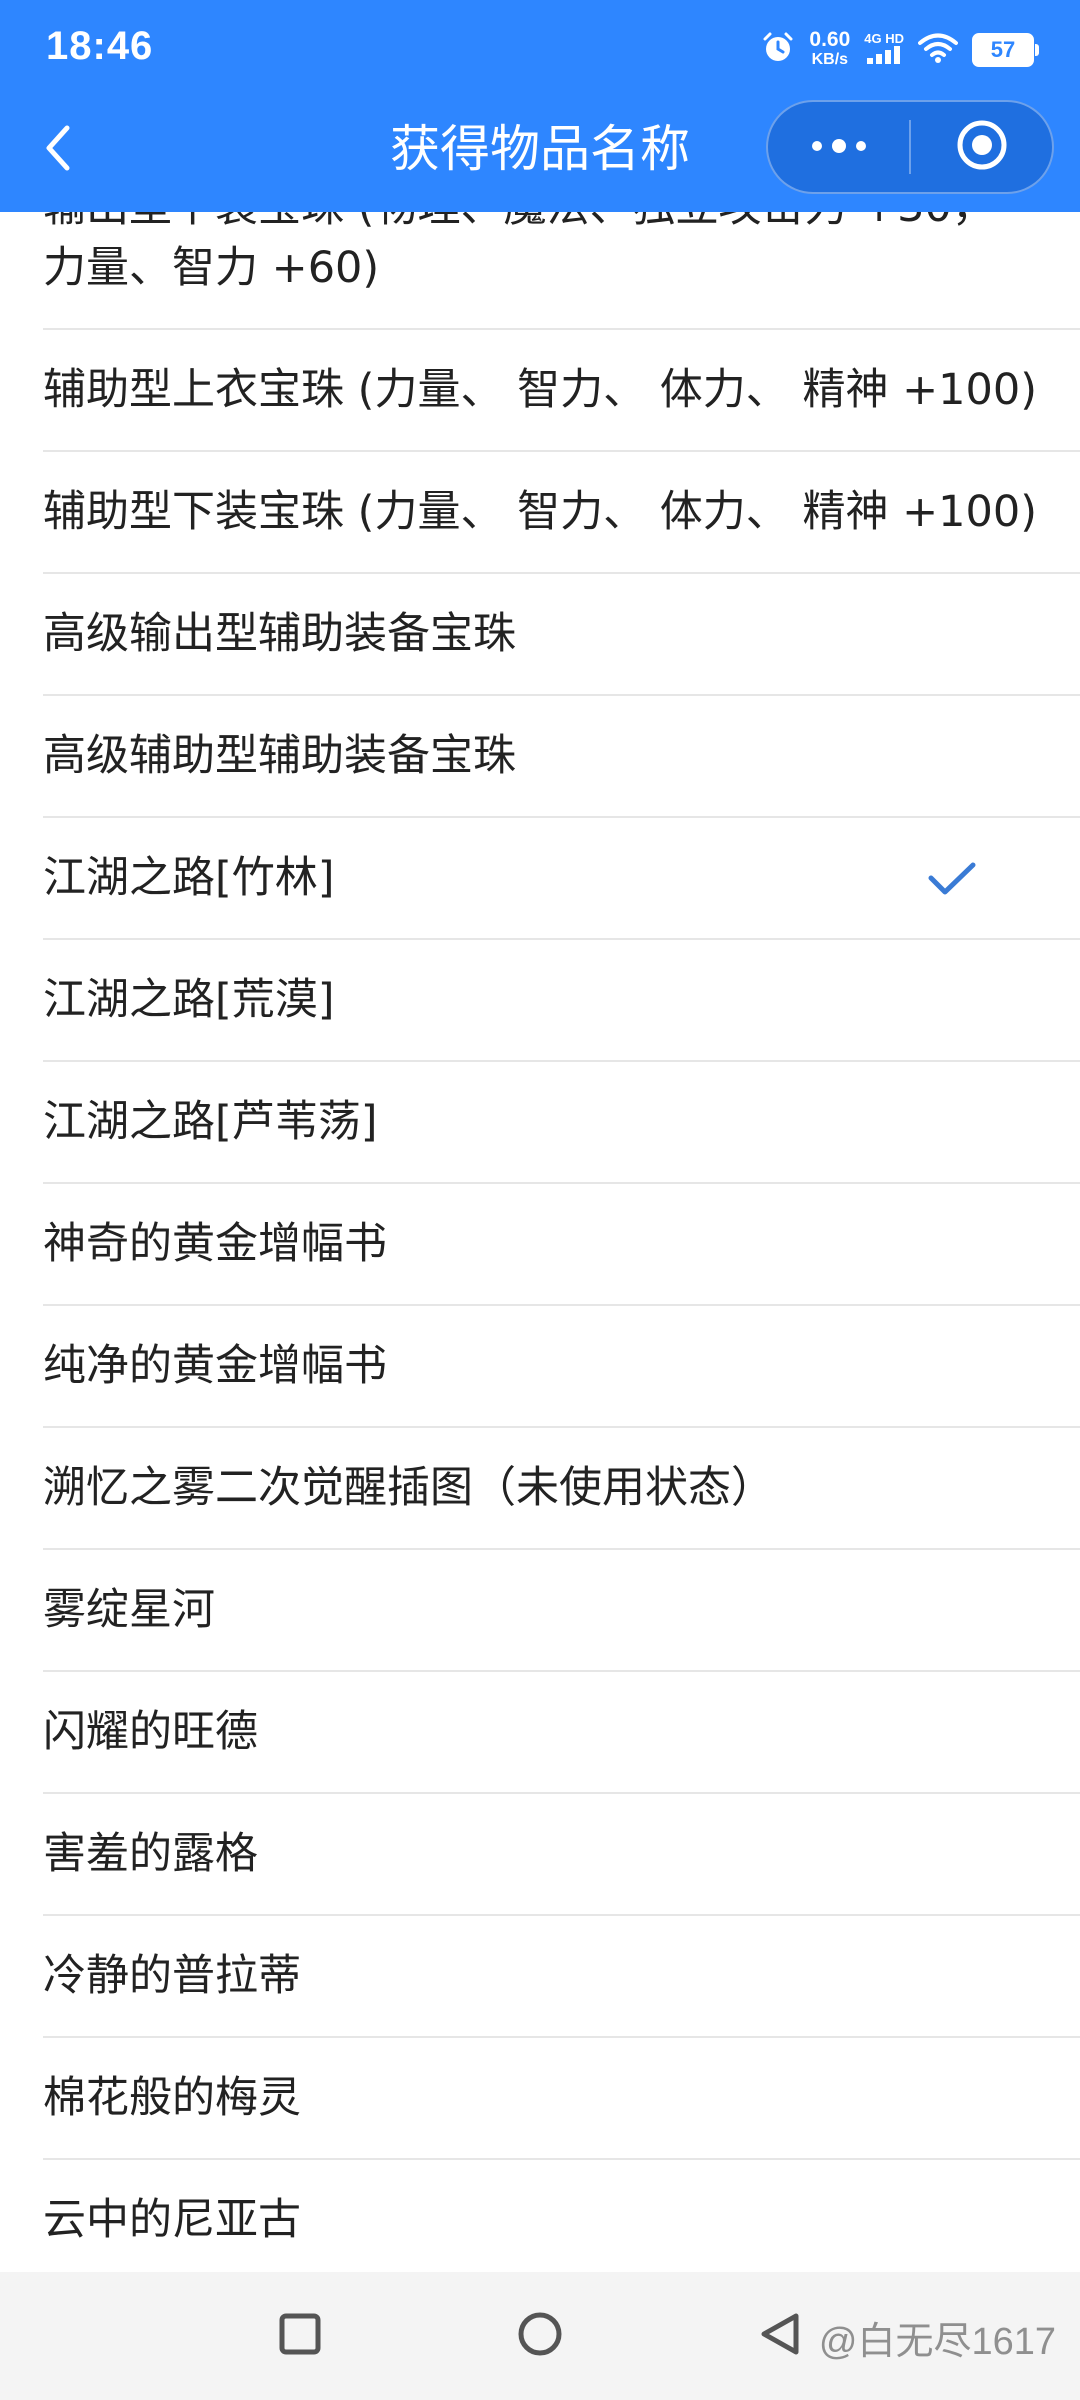  I want to click on recent-apps-button, so click(300, 2336).